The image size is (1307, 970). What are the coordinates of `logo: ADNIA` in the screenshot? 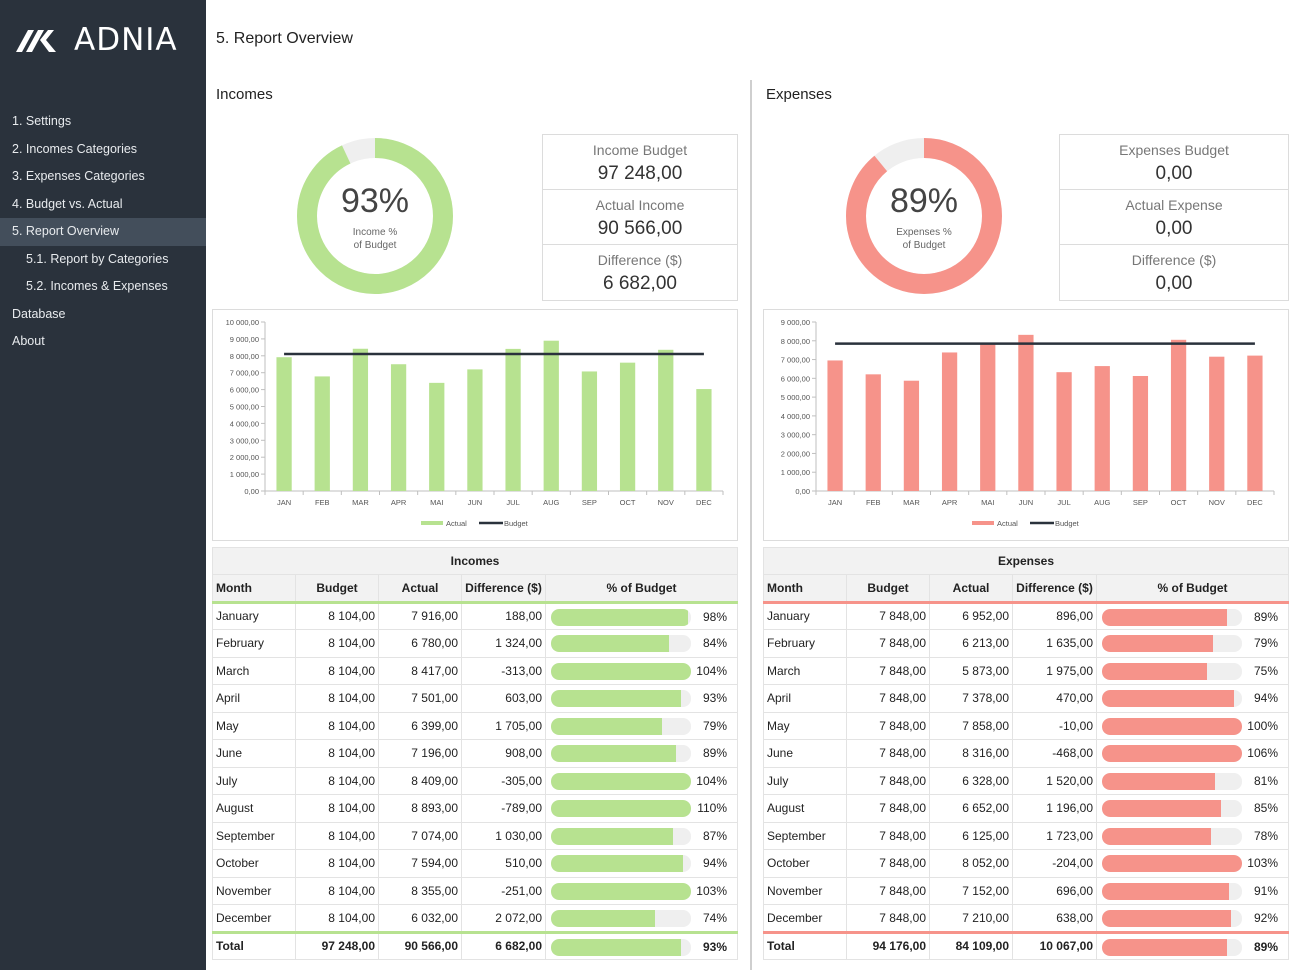 It's located at (96, 40).